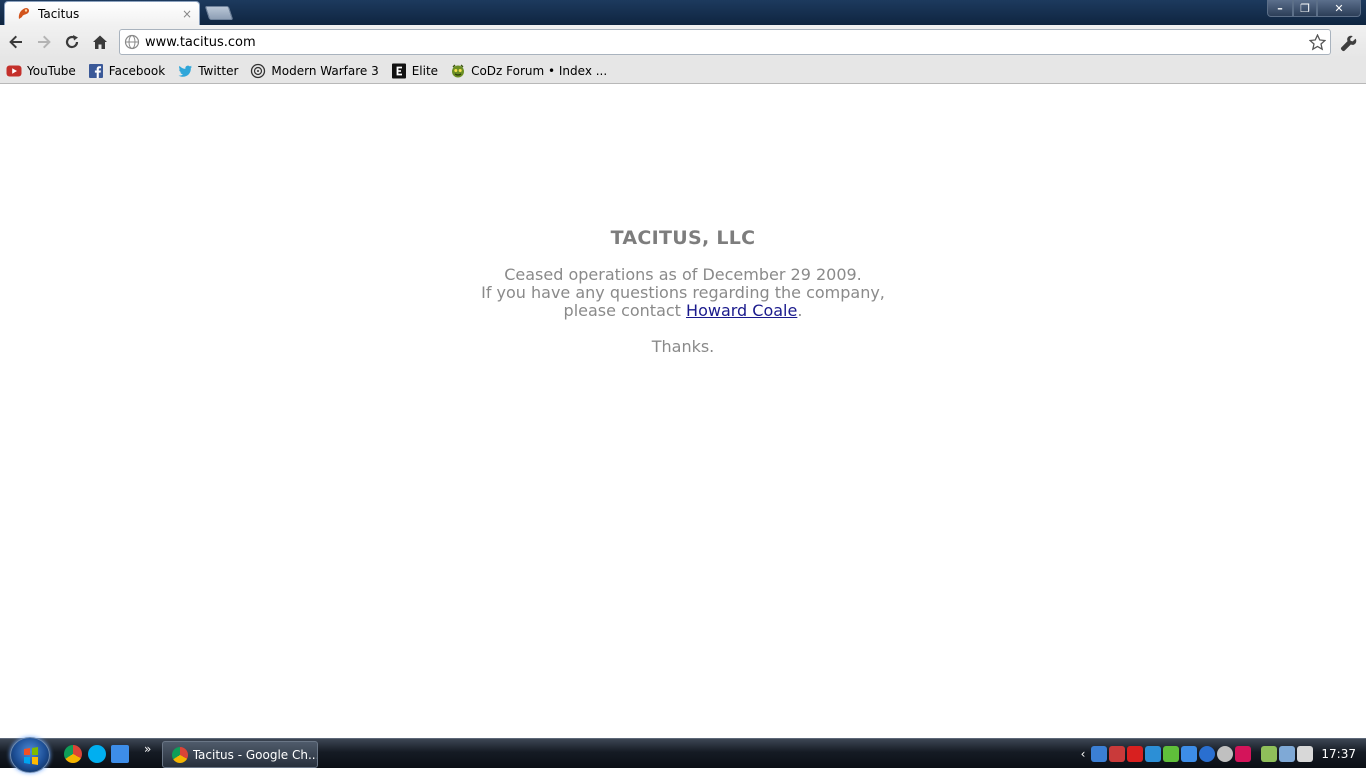  Describe the element at coordinates (1207, 754) in the screenshot. I see `skype-tray-icon` at that location.